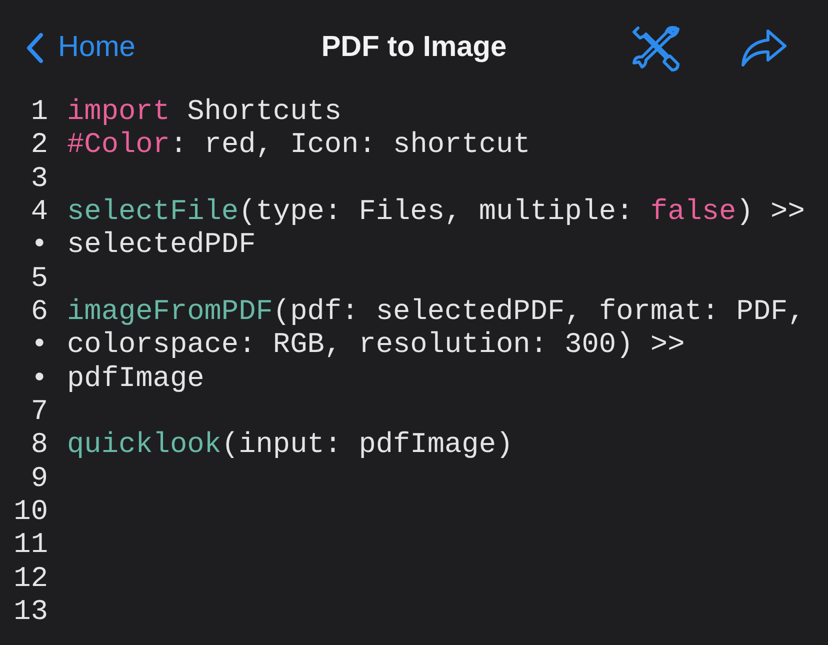 This screenshot has width=828, height=645. Describe the element at coordinates (39, 178) in the screenshot. I see `line-number: 3` at that location.